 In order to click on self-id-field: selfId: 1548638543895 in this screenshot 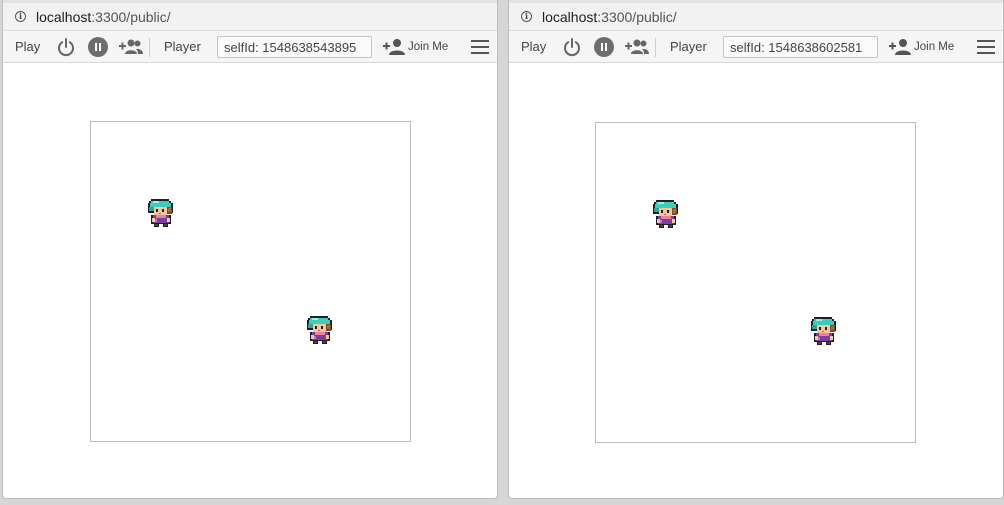, I will do `click(294, 47)`.